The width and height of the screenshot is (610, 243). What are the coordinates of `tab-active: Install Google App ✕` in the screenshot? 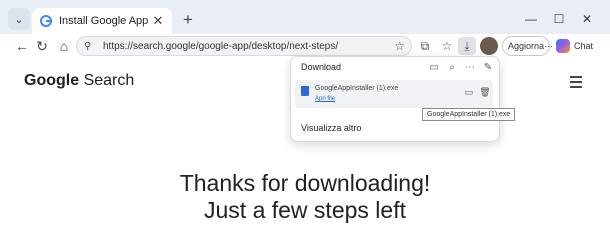 It's located at (102, 21).